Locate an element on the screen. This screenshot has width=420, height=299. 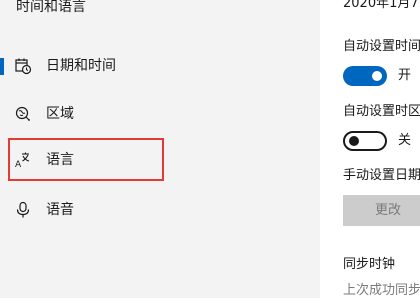
change-button: 更改 is located at coordinates (381, 210).